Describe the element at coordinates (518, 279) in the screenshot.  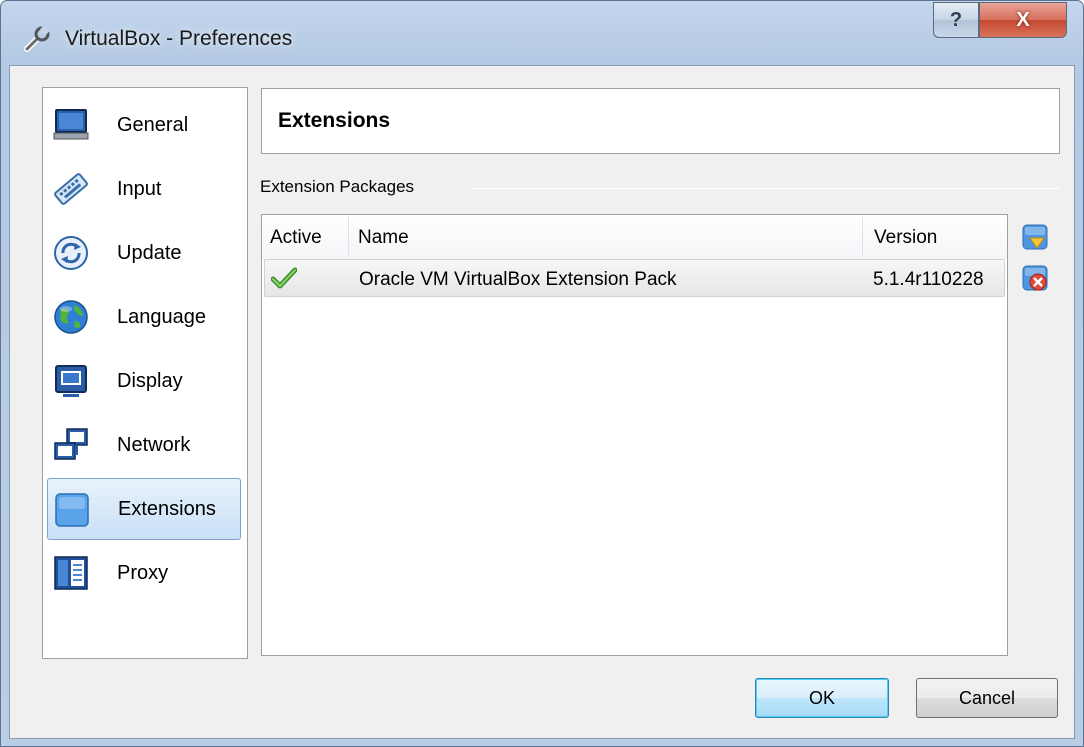
I see `extension-name: Oracle VM VirtualBox Extension Pack` at that location.